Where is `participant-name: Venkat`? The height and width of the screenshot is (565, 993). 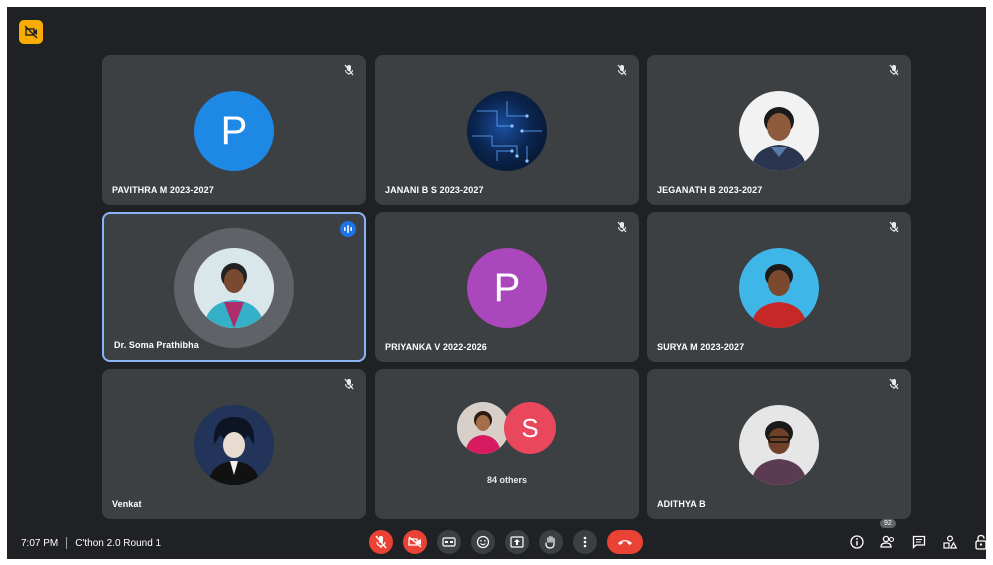 participant-name: Venkat is located at coordinates (127, 504).